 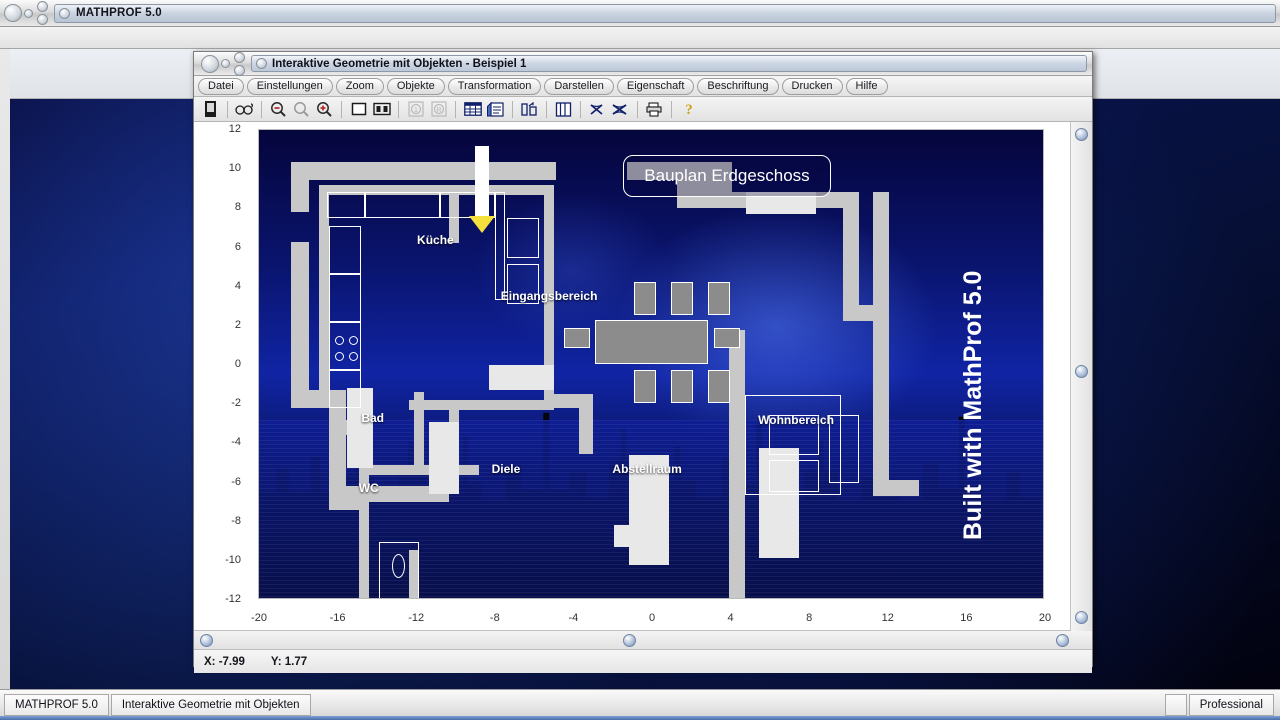 I want to click on scroll-down-thumb, so click(x=1081, y=617).